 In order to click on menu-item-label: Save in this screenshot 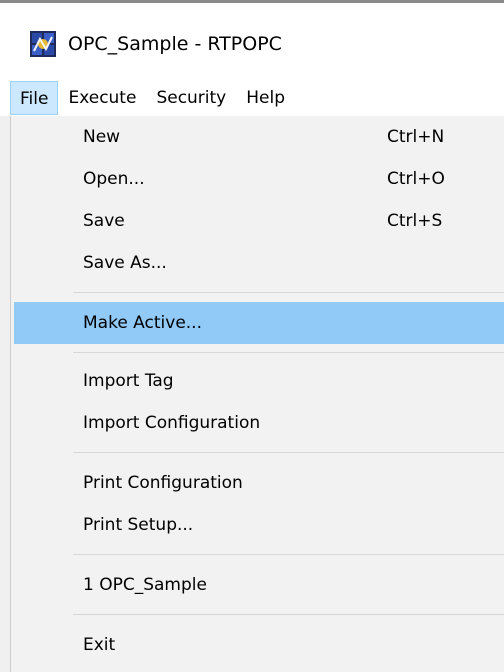, I will do `click(104, 221)`.